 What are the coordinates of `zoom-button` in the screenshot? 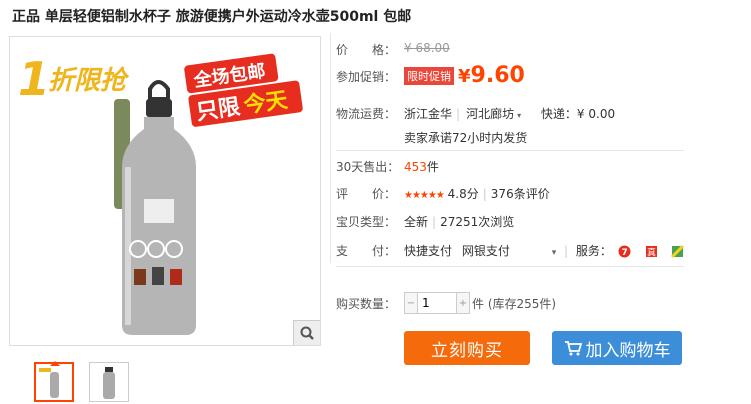 It's located at (306, 332).